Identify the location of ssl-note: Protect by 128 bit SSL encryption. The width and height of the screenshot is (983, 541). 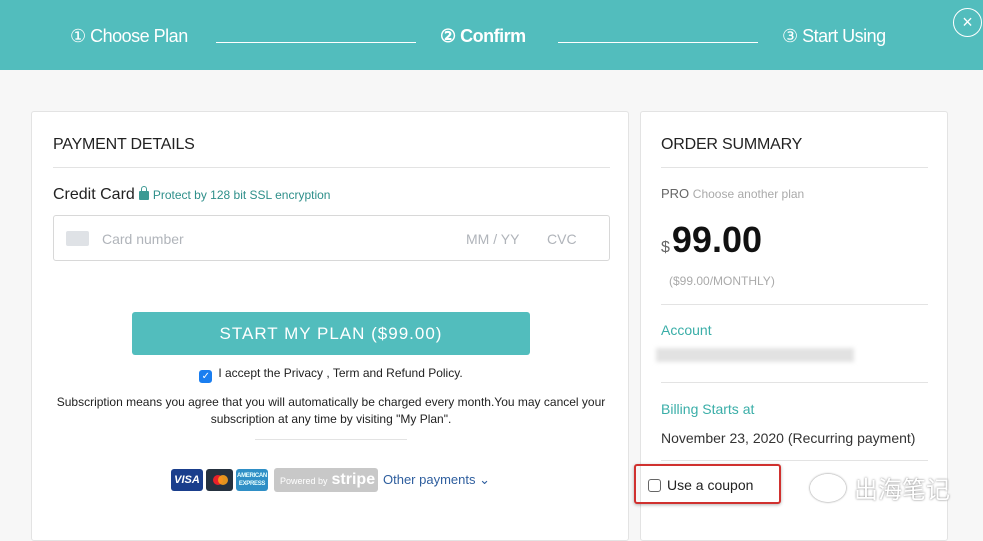
(241, 195).